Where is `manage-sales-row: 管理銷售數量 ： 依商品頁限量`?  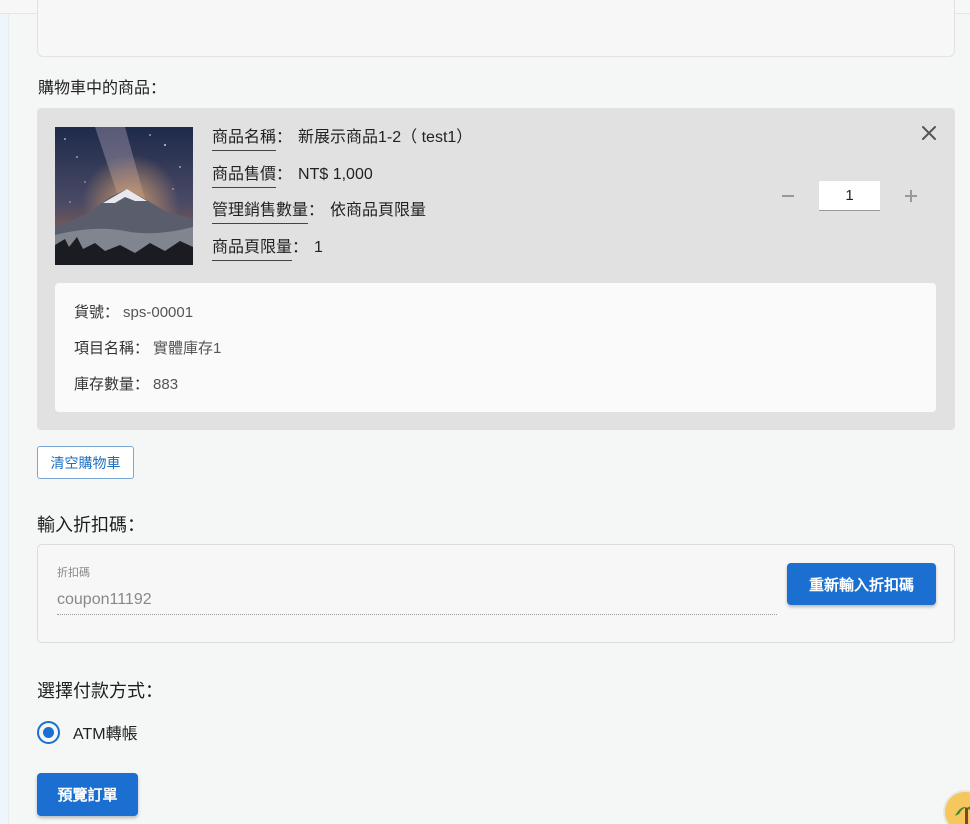
manage-sales-row: 管理銷售數量 ： 依商品頁限量 is located at coordinates (462, 218).